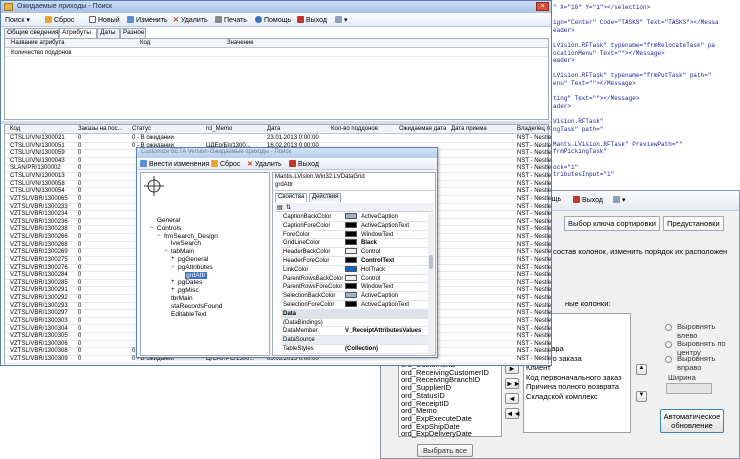 The width and height of the screenshot is (740, 459). What do you see at coordinates (356, 323) in the screenshot?
I see `property-row: (DataBindings)` at bounding box center [356, 323].